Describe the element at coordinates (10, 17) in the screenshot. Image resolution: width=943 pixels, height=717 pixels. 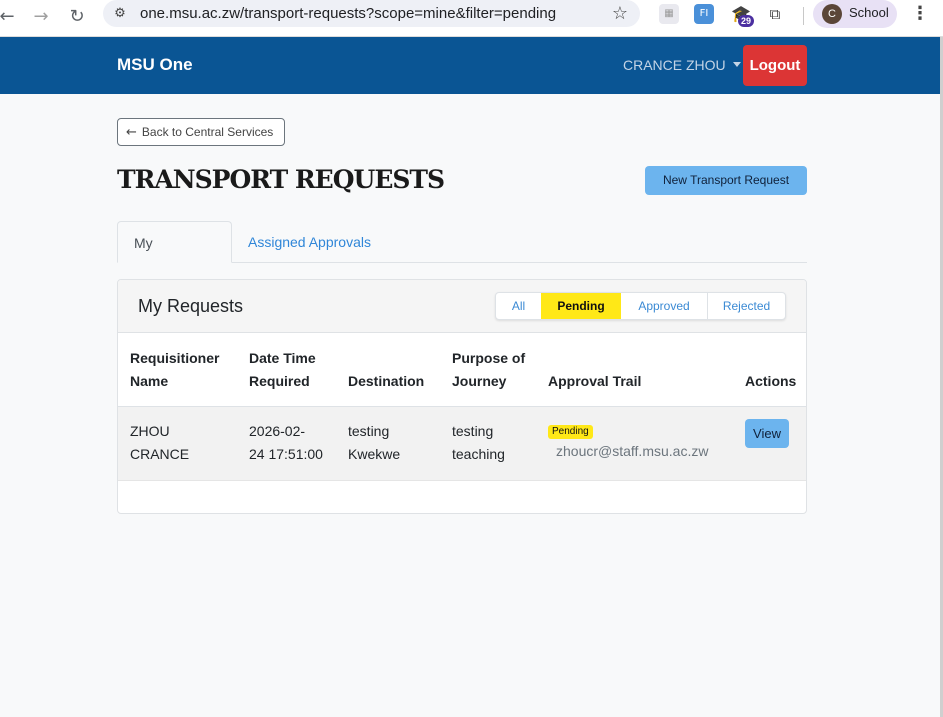
I see `back-arrow-icon: ←` at that location.